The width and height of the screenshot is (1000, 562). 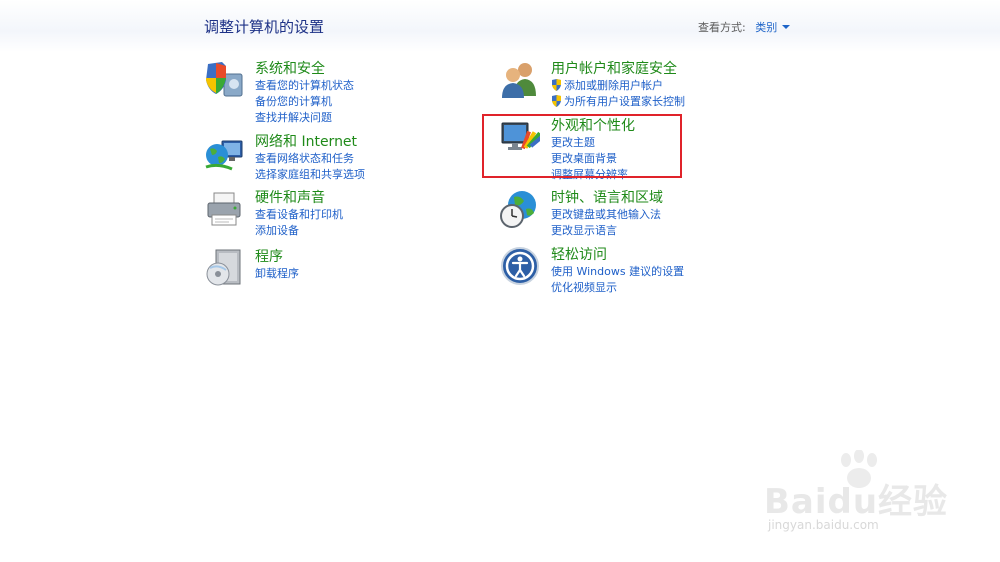 I want to click on category-title: 轻松访问, so click(x=617, y=255).